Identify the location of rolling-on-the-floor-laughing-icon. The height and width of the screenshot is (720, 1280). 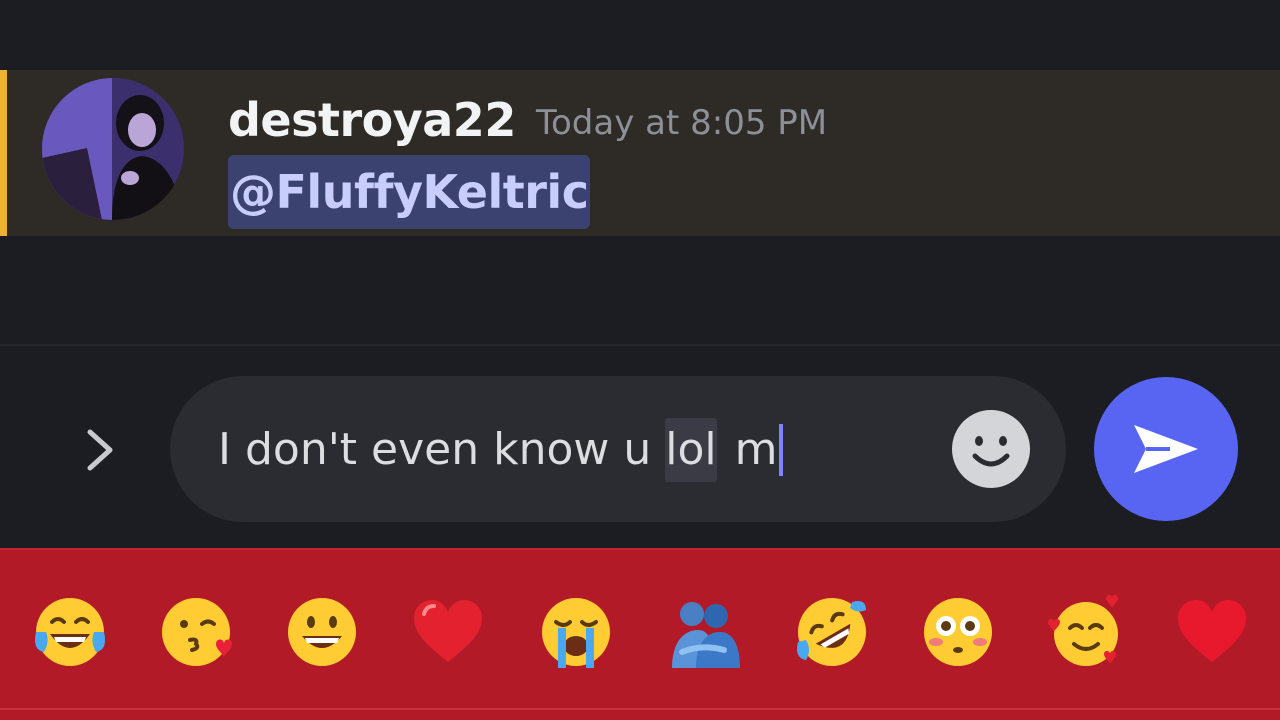
(831, 632).